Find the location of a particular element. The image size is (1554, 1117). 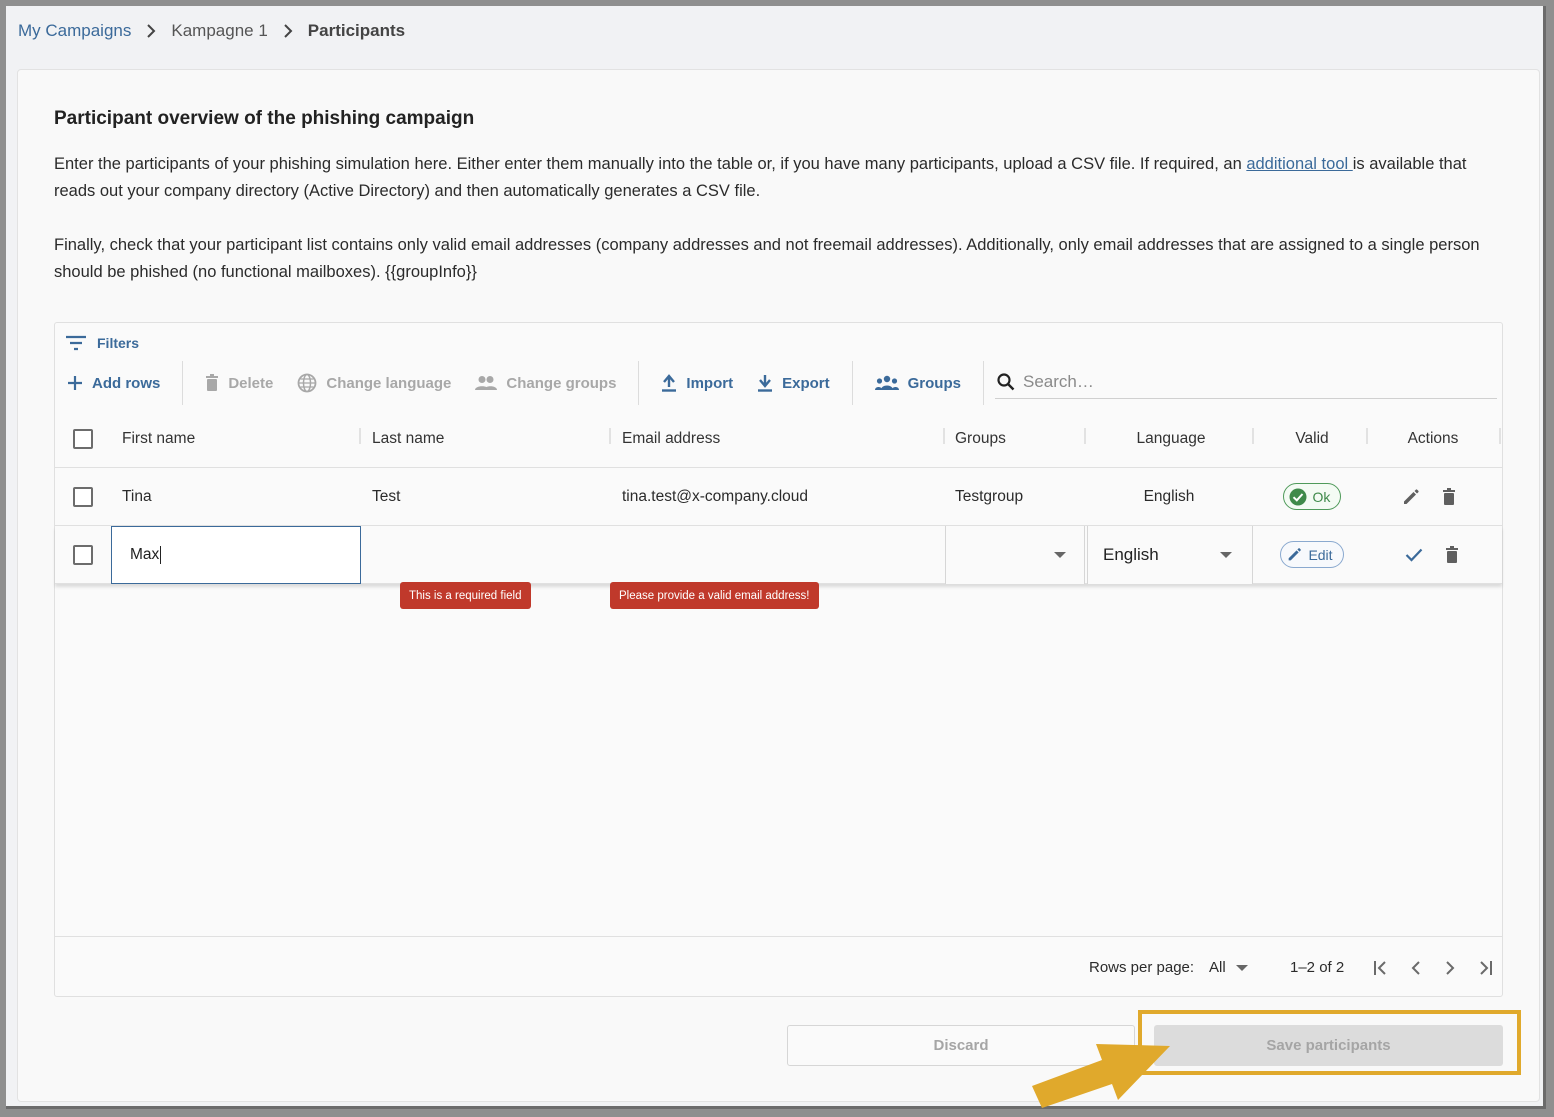

text-caret is located at coordinates (161, 555).